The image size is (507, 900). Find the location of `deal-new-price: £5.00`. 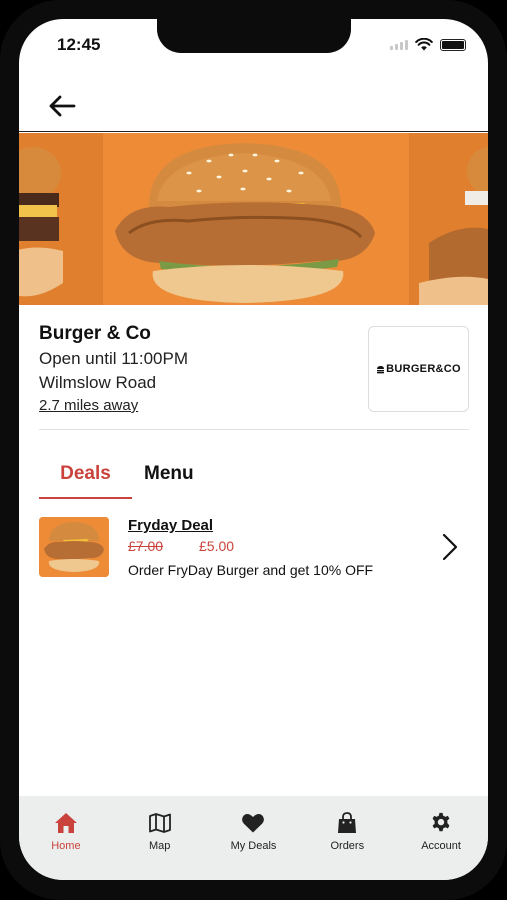

deal-new-price: £5.00 is located at coordinates (217, 546).